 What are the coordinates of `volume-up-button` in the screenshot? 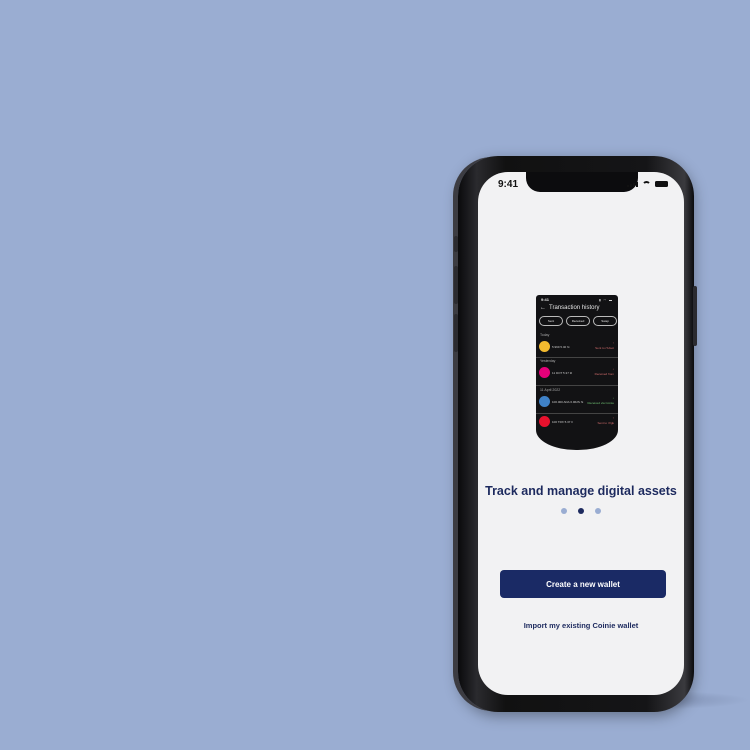 It's located at (456, 285).